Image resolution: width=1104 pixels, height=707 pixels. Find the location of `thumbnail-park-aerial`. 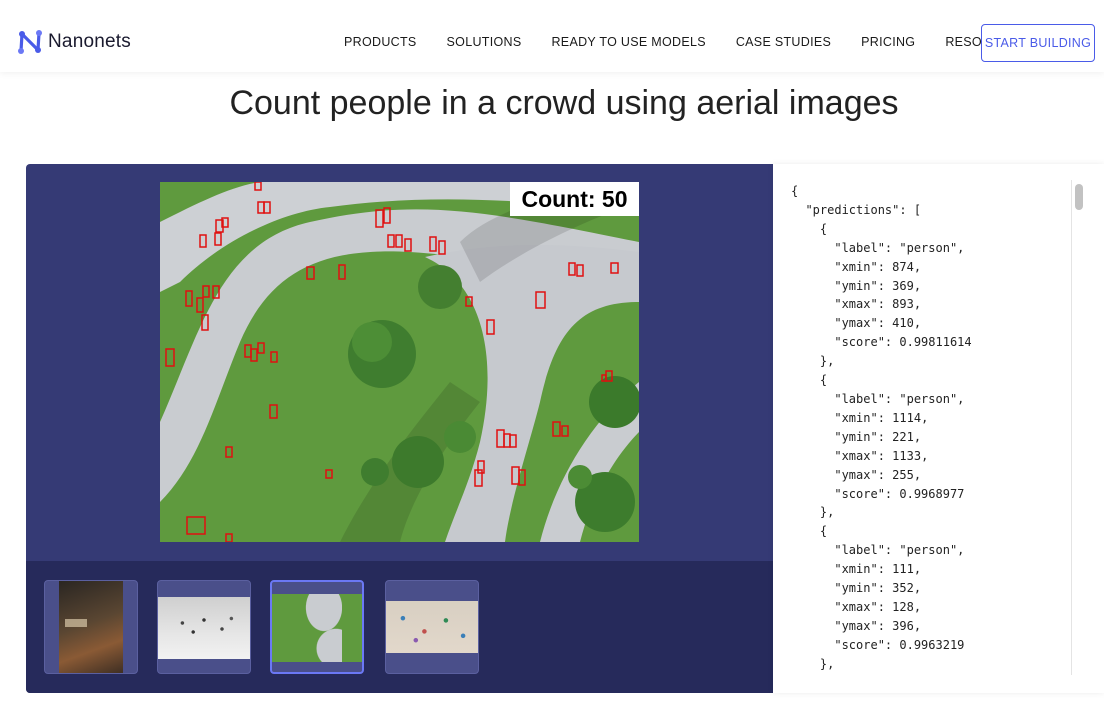

thumbnail-park-aerial is located at coordinates (317, 627).